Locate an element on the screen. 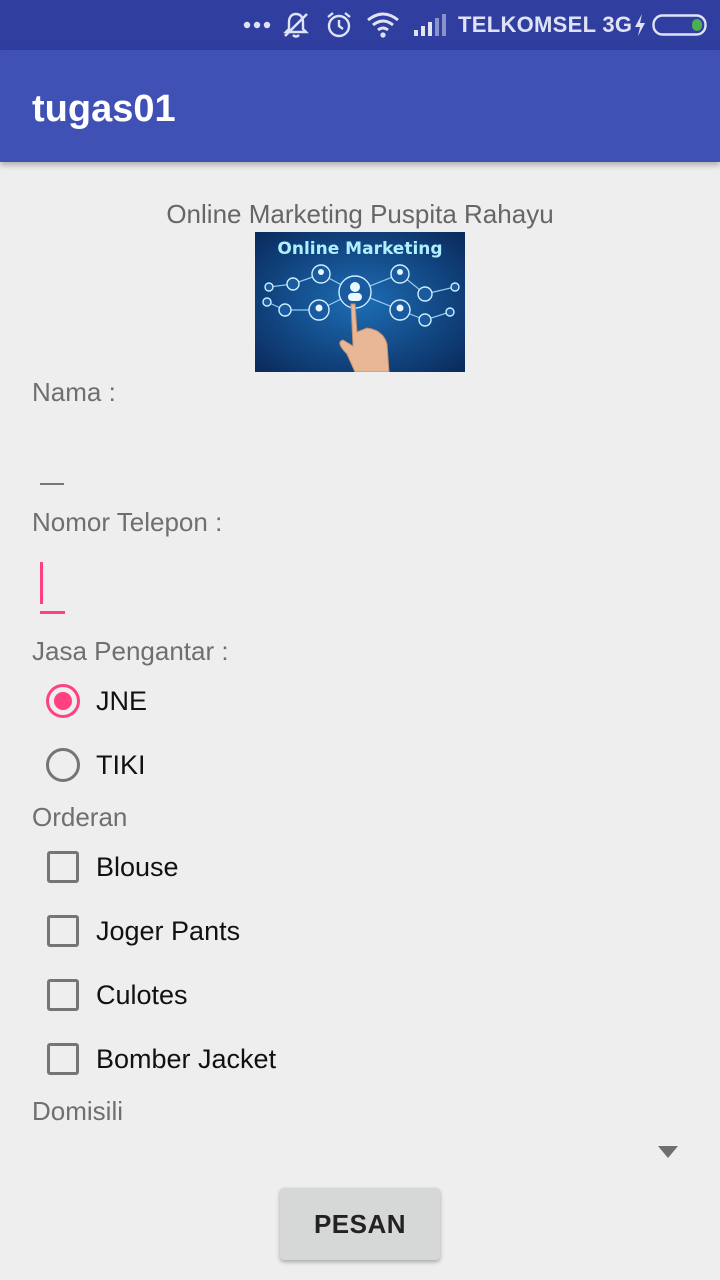 The width and height of the screenshot is (720, 1280). radio-button-jne is located at coordinates (63, 701).